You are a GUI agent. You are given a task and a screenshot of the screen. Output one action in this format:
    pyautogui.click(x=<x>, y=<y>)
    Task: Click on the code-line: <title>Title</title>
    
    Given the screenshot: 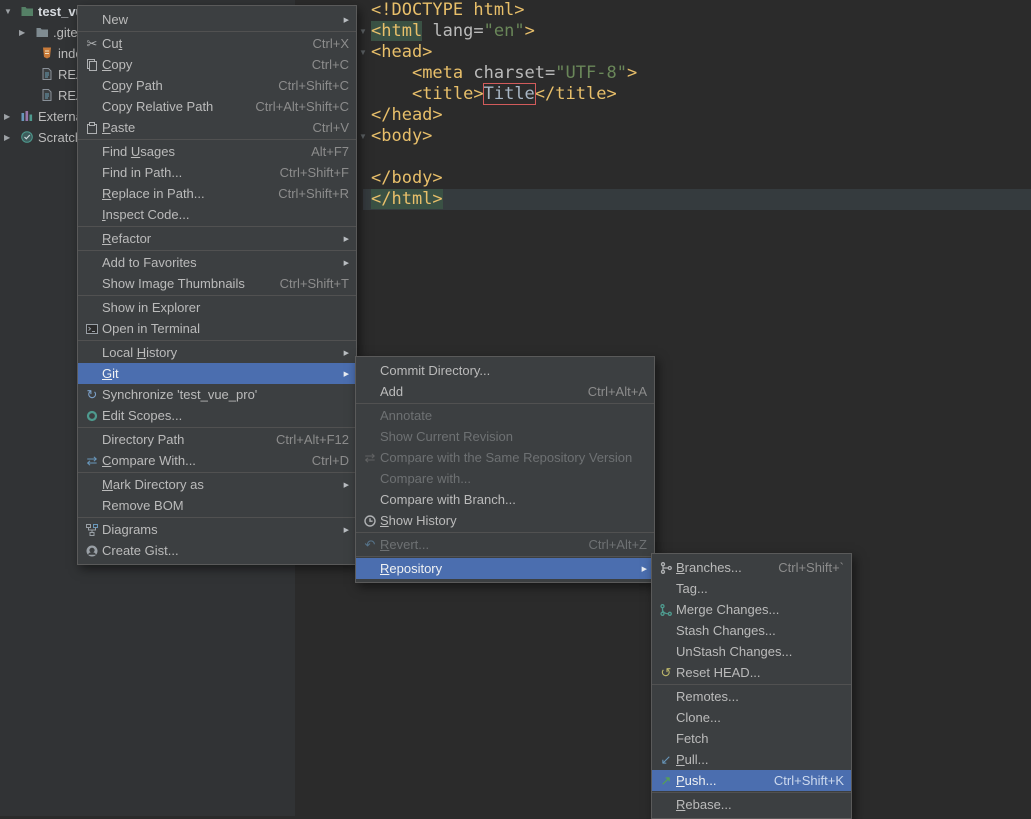 What is the action you would take?
    pyautogui.click(x=504, y=94)
    